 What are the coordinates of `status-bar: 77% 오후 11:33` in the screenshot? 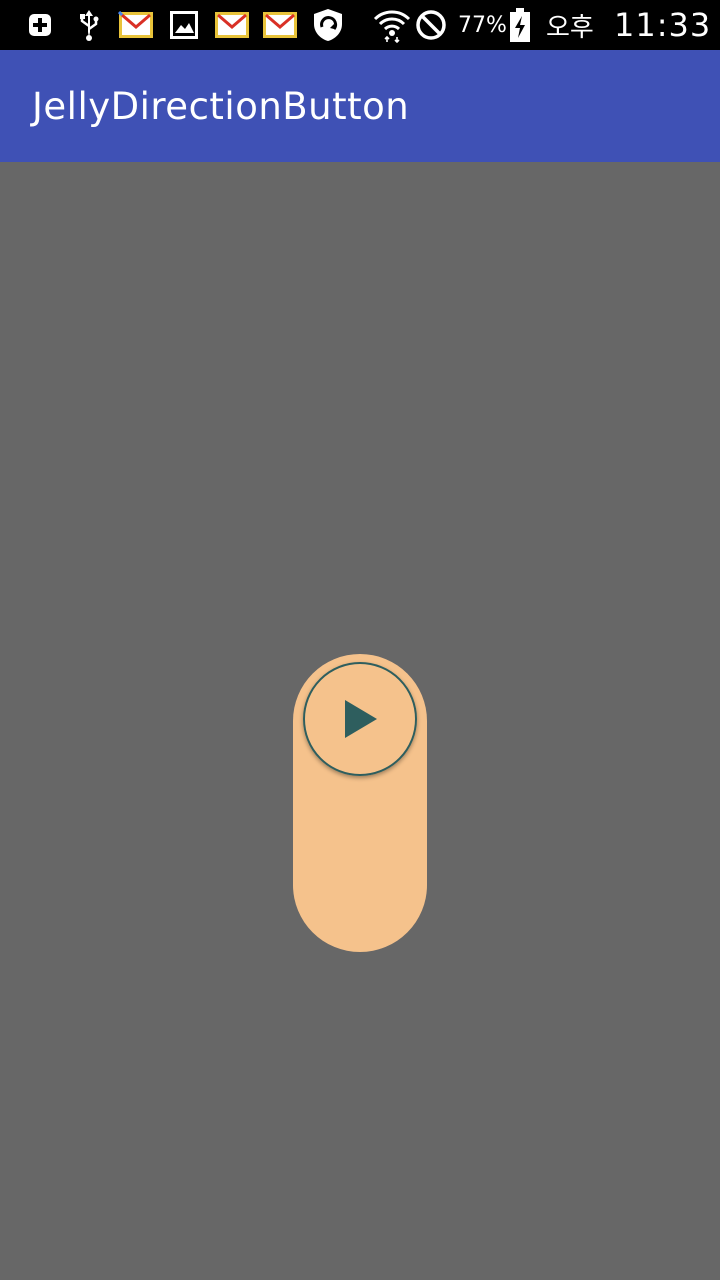 It's located at (360, 25).